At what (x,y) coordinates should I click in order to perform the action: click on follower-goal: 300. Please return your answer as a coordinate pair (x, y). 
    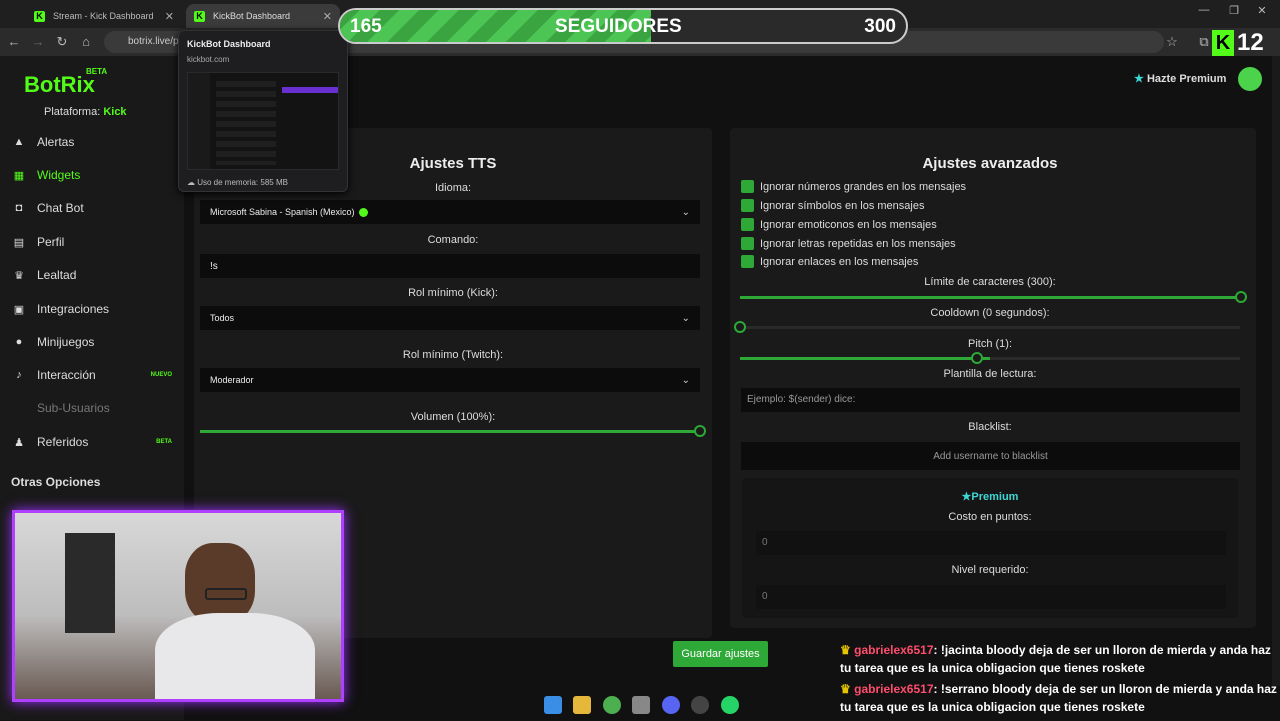
    Looking at the image, I should click on (880, 26).